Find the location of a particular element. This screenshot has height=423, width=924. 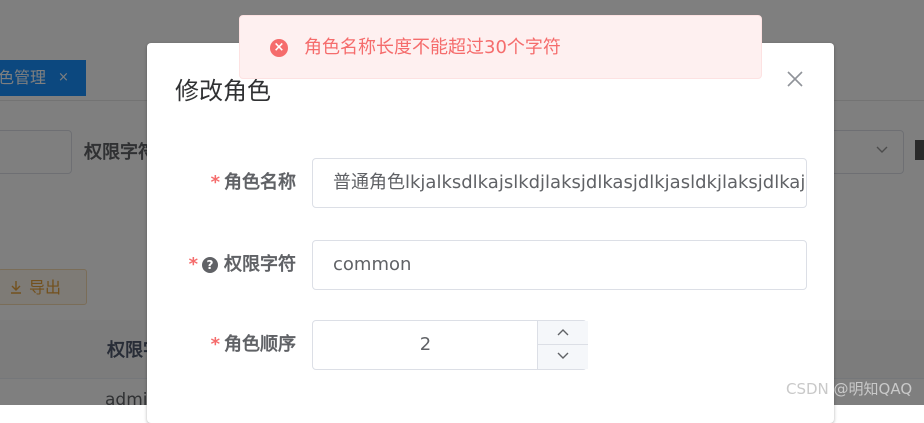

decrement-button is located at coordinates (563, 357).